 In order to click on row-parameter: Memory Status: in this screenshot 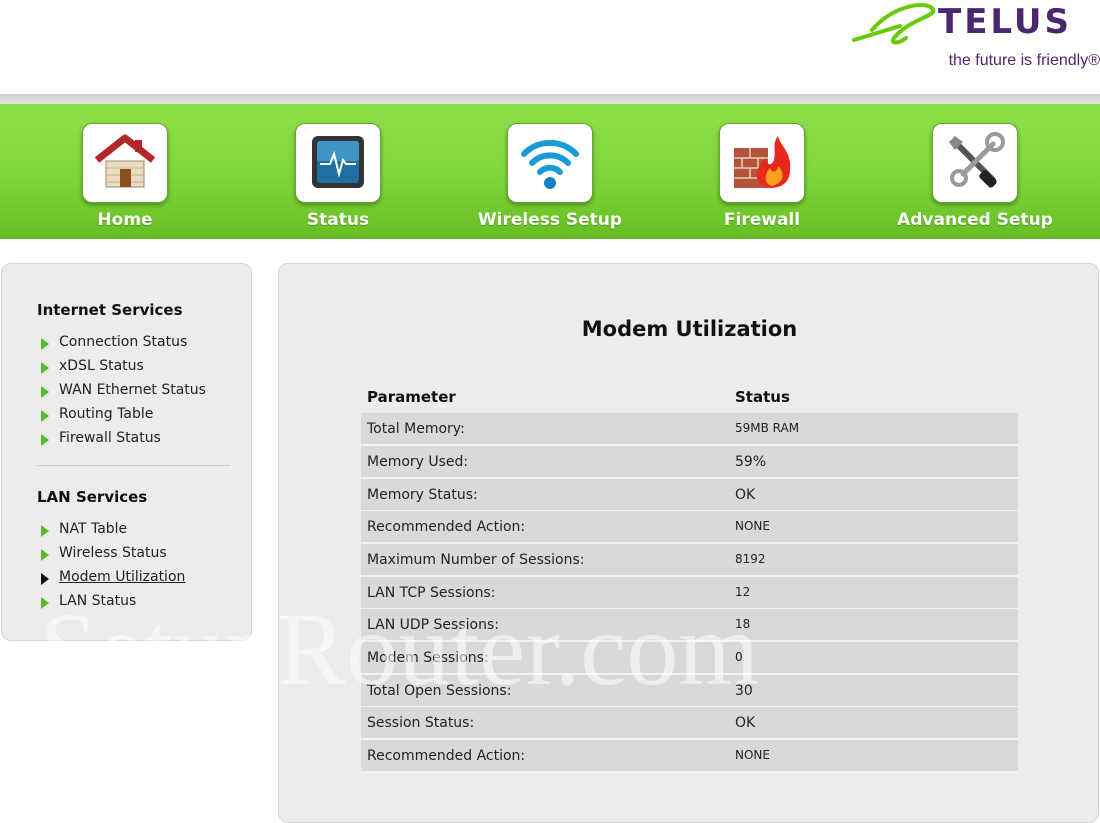, I will do `click(422, 495)`.